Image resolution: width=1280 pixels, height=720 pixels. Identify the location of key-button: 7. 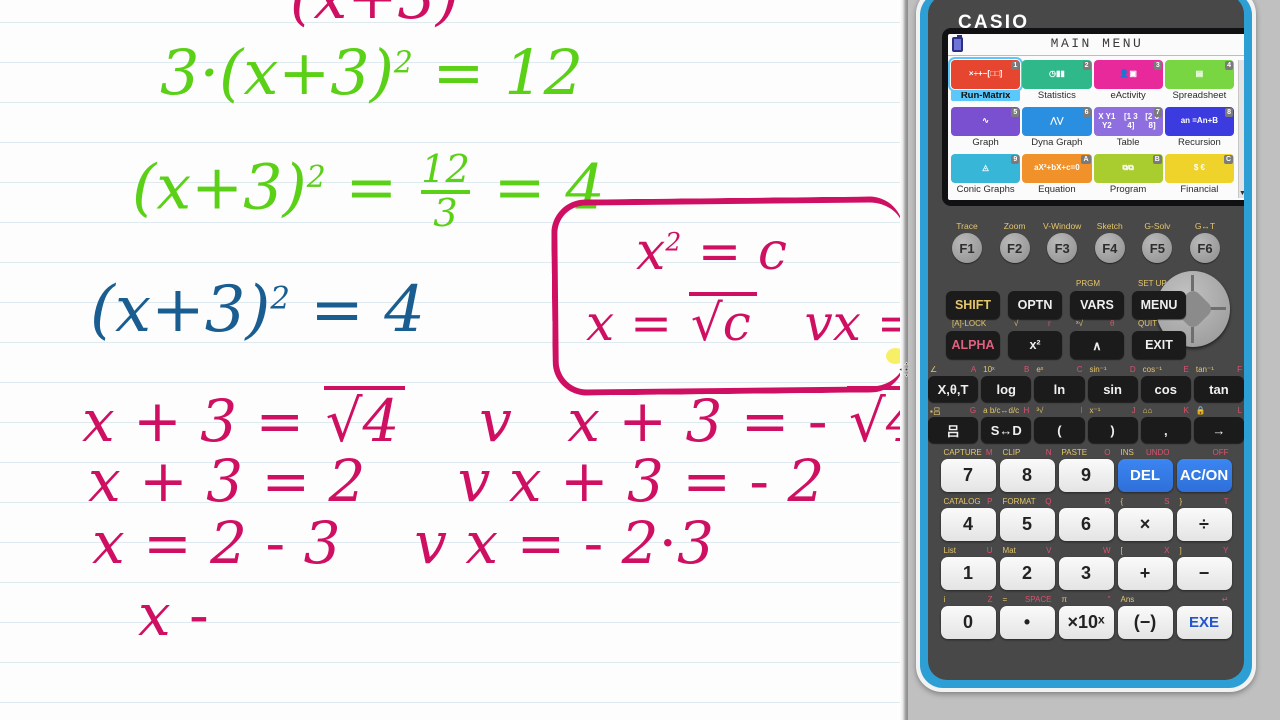
(968, 475).